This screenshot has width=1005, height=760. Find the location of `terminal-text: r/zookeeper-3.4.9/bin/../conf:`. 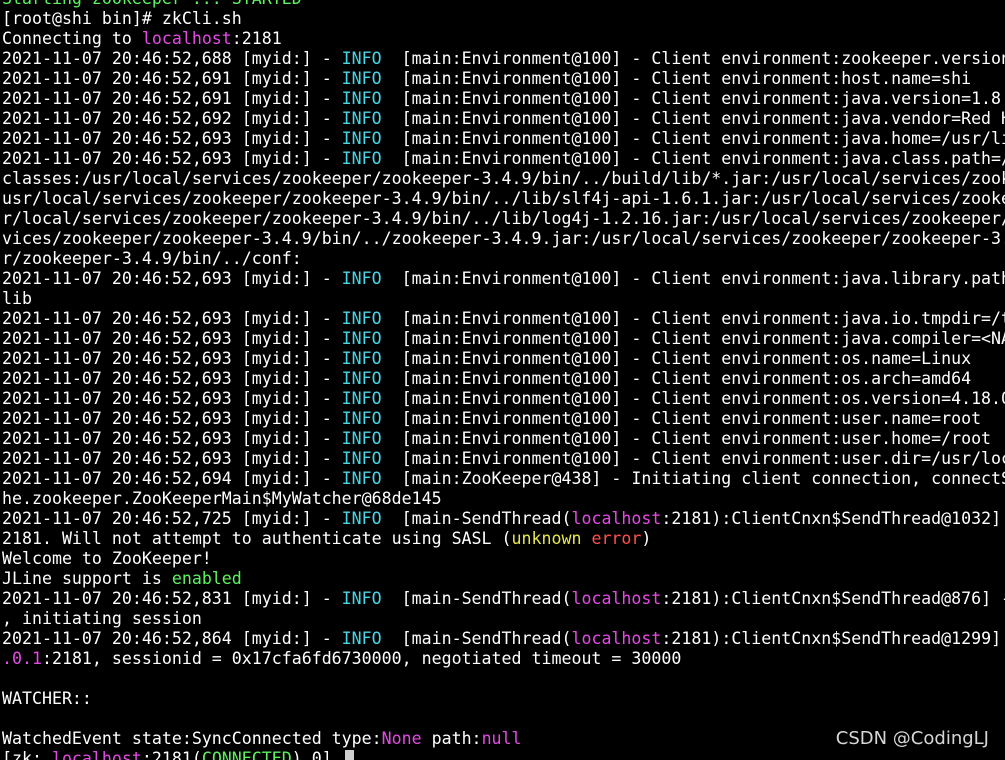

terminal-text: r/zookeeper-3.4.9/bin/../conf: is located at coordinates (152, 258).